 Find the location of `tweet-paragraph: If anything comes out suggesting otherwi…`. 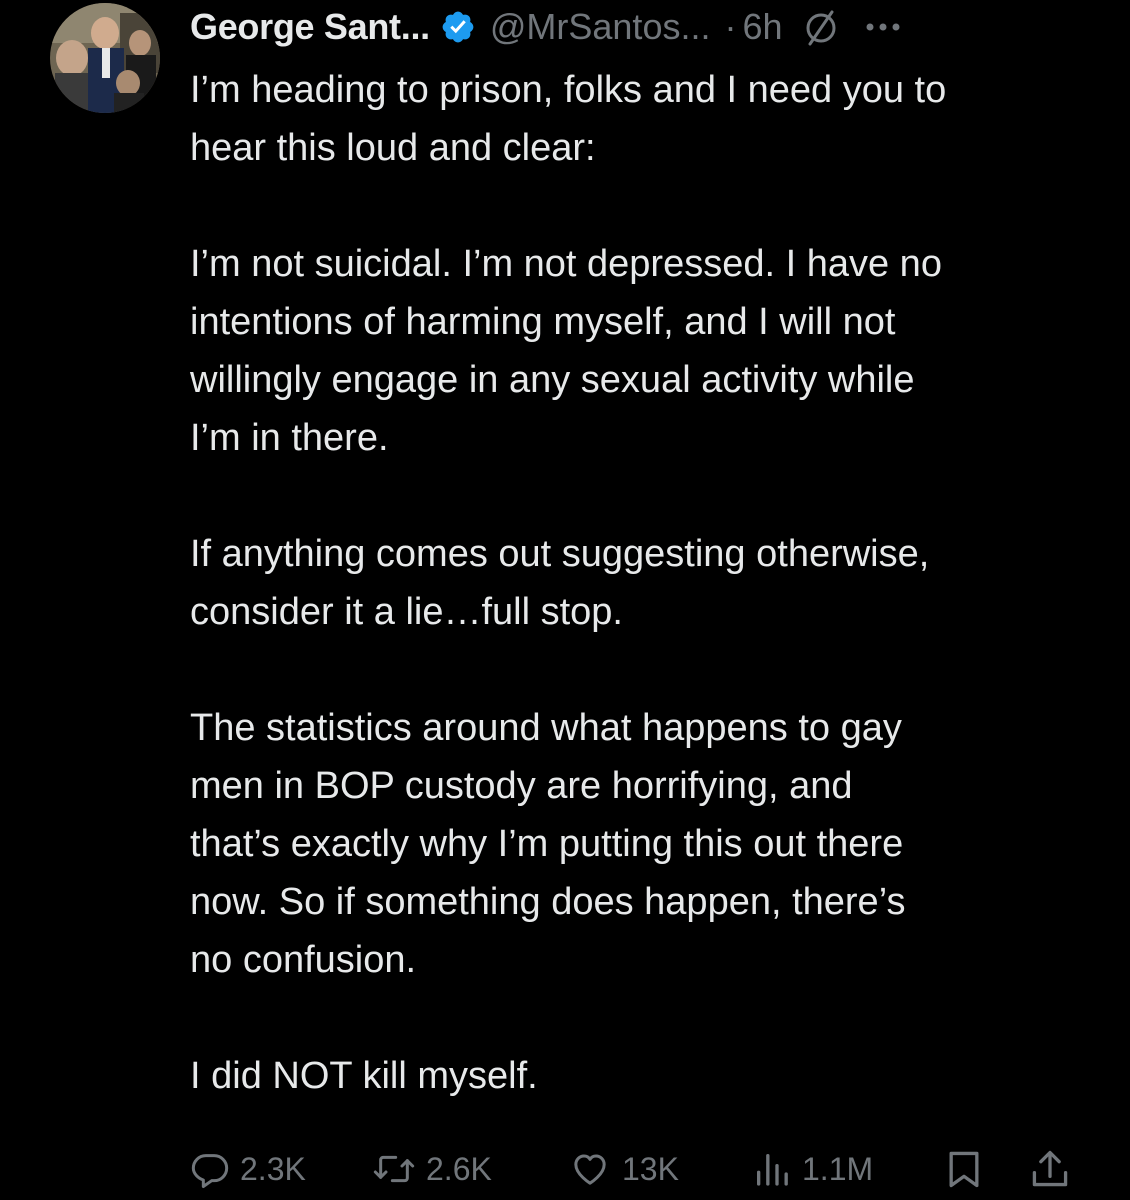

tweet-paragraph: If anything comes out suggesting otherwi… is located at coordinates (645, 583).